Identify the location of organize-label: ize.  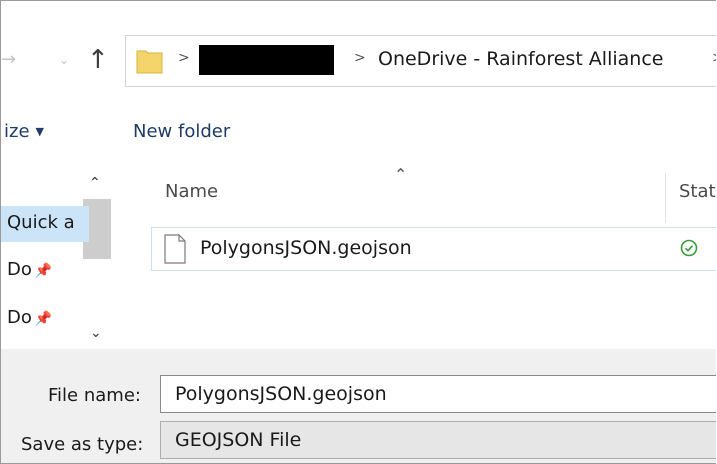
(17, 131).